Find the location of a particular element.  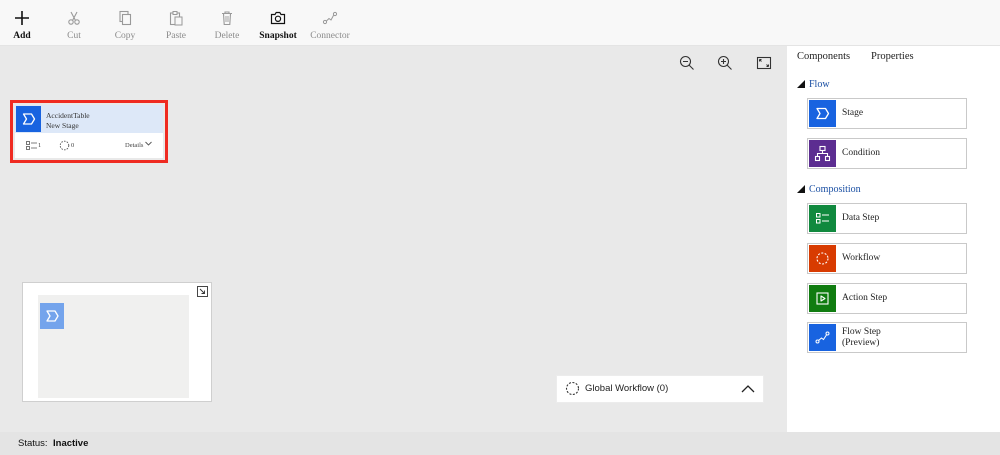

zoom-in-button is located at coordinates (725, 63).